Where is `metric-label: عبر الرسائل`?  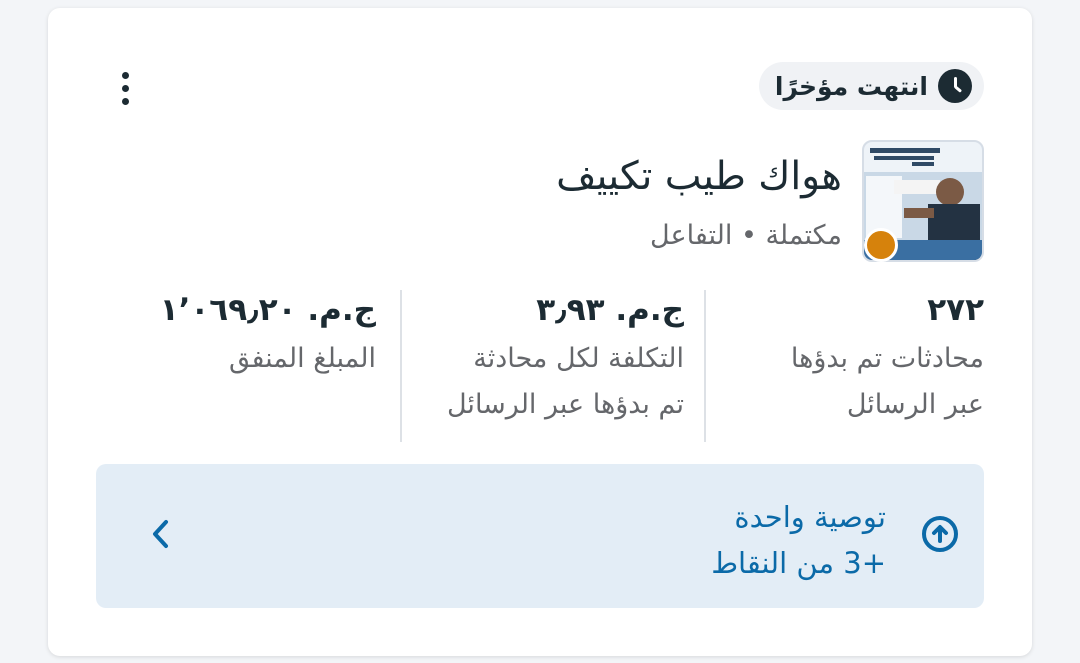
metric-label: عبر الرسائل is located at coordinates (915, 404).